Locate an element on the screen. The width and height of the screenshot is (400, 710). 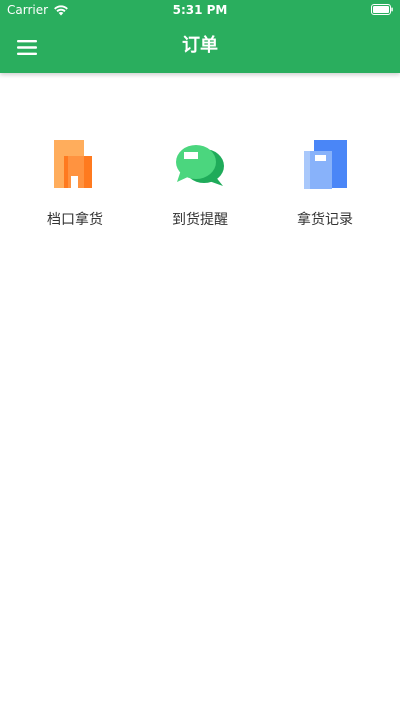
grid-item-label: 到货提醒 is located at coordinates (200, 220).